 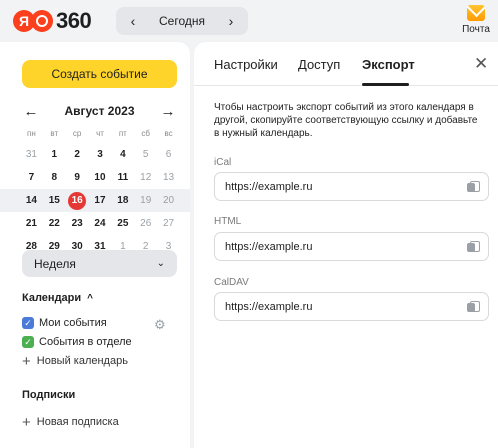 I want to click on calendar-item-label: Мои события, so click(x=73, y=323).